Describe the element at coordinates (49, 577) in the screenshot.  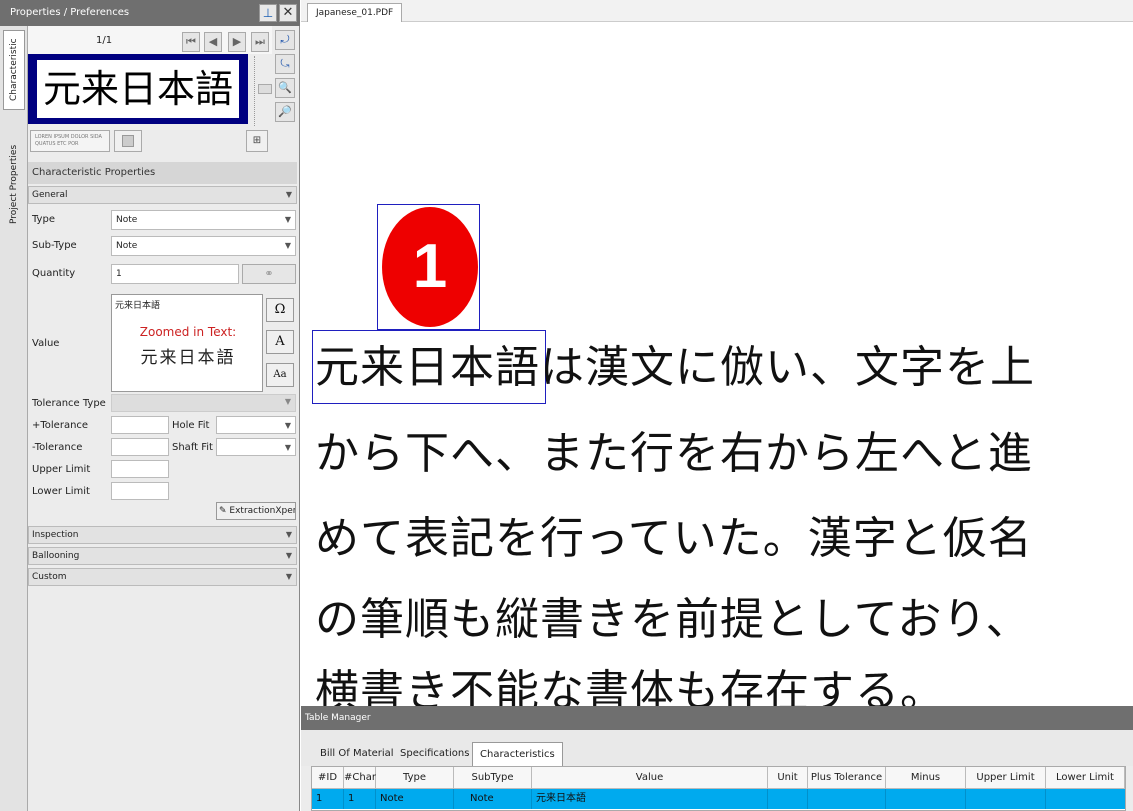
I see `group-label: Custom` at that location.